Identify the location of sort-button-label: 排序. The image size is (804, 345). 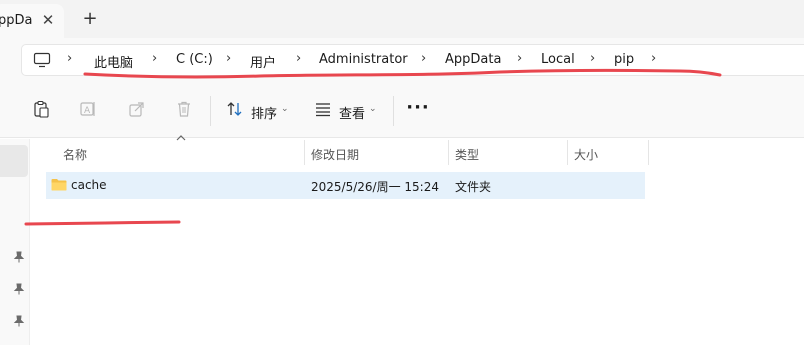
(264, 112).